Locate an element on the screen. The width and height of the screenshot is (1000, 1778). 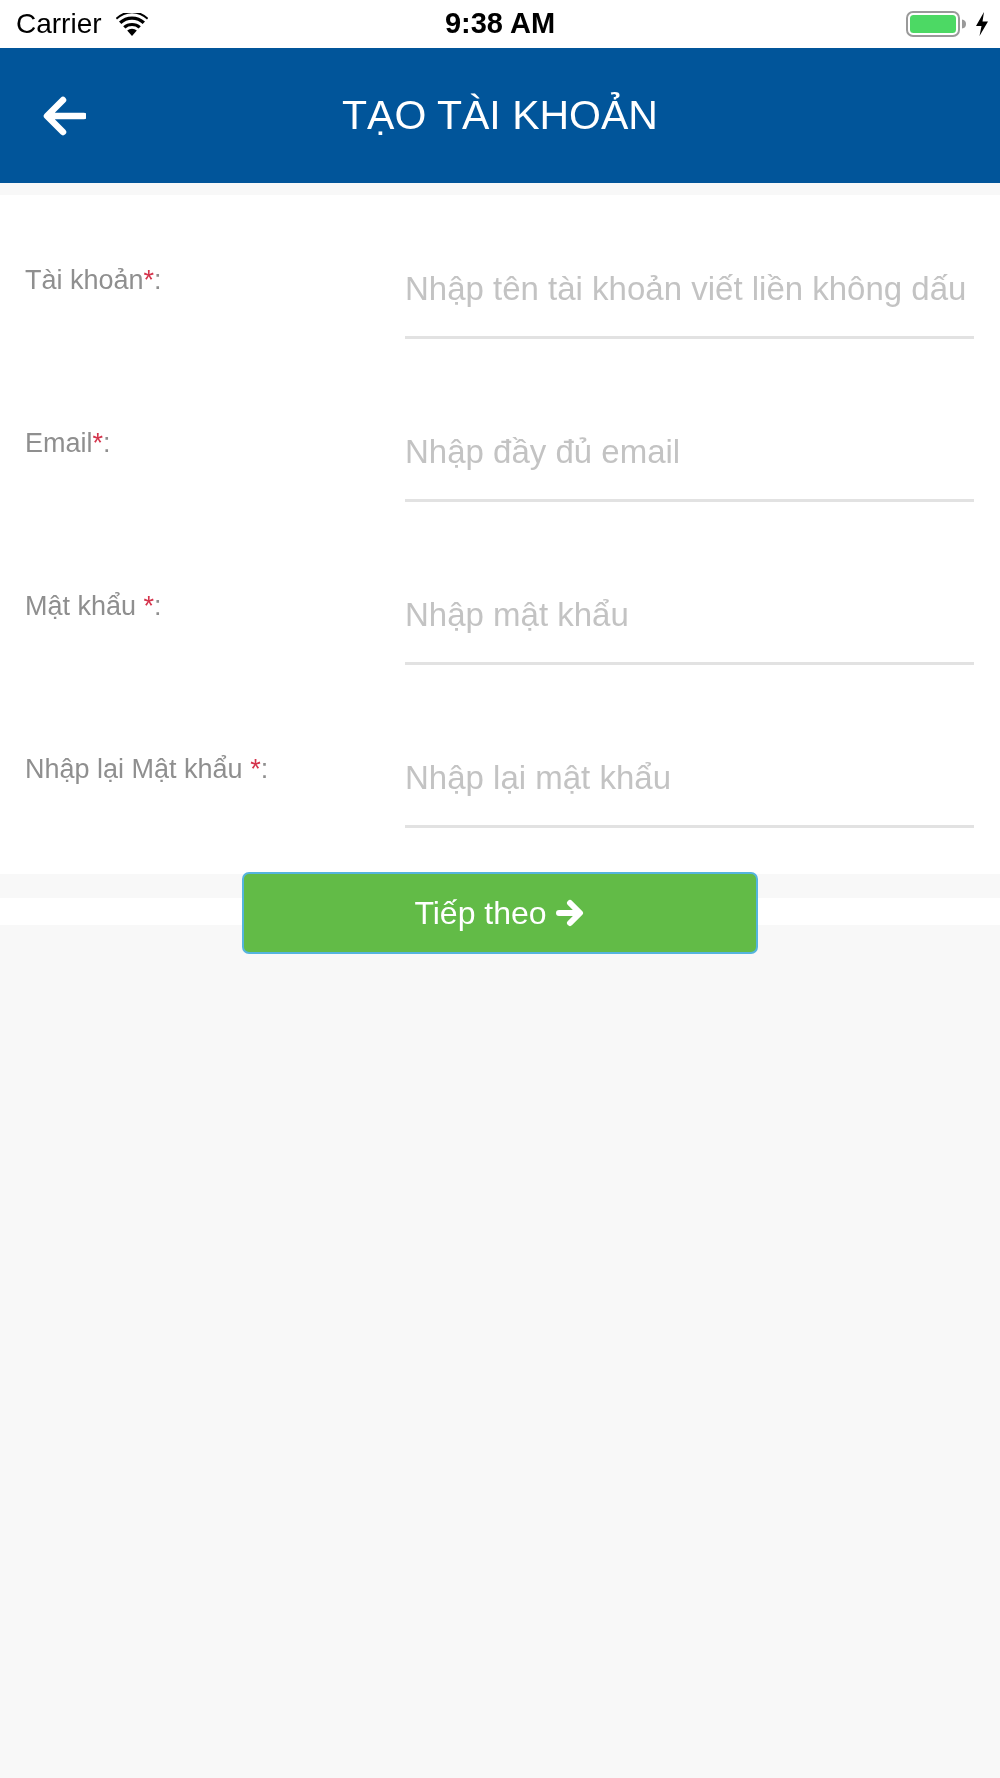
next-button: Tiếp theo is located at coordinates (500, 913).